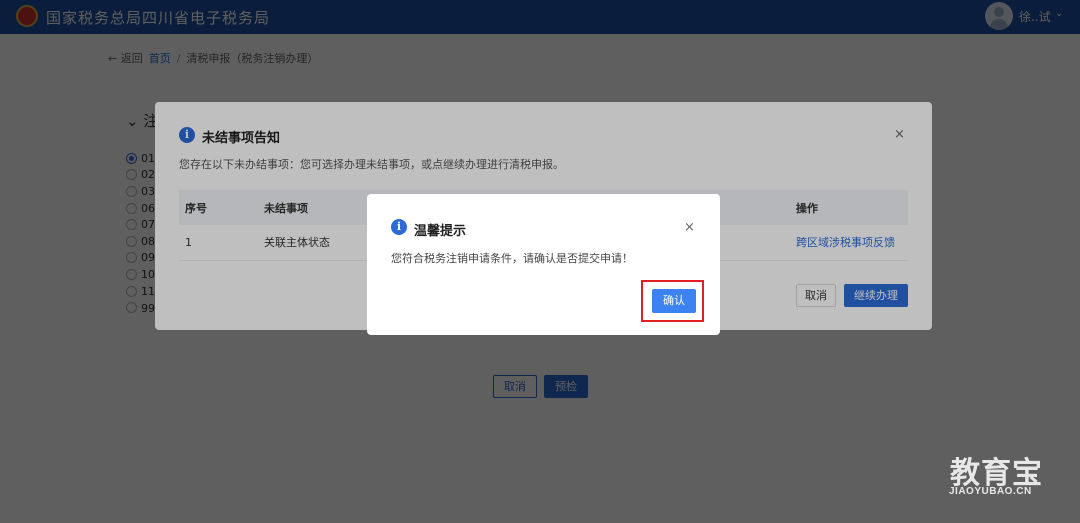 This screenshot has height=523, width=1080. I want to click on hint-dialog: i 温馨提示 × 您符合税务注销申请条件，请确认是否提交申请！ 确认, so click(543, 264).